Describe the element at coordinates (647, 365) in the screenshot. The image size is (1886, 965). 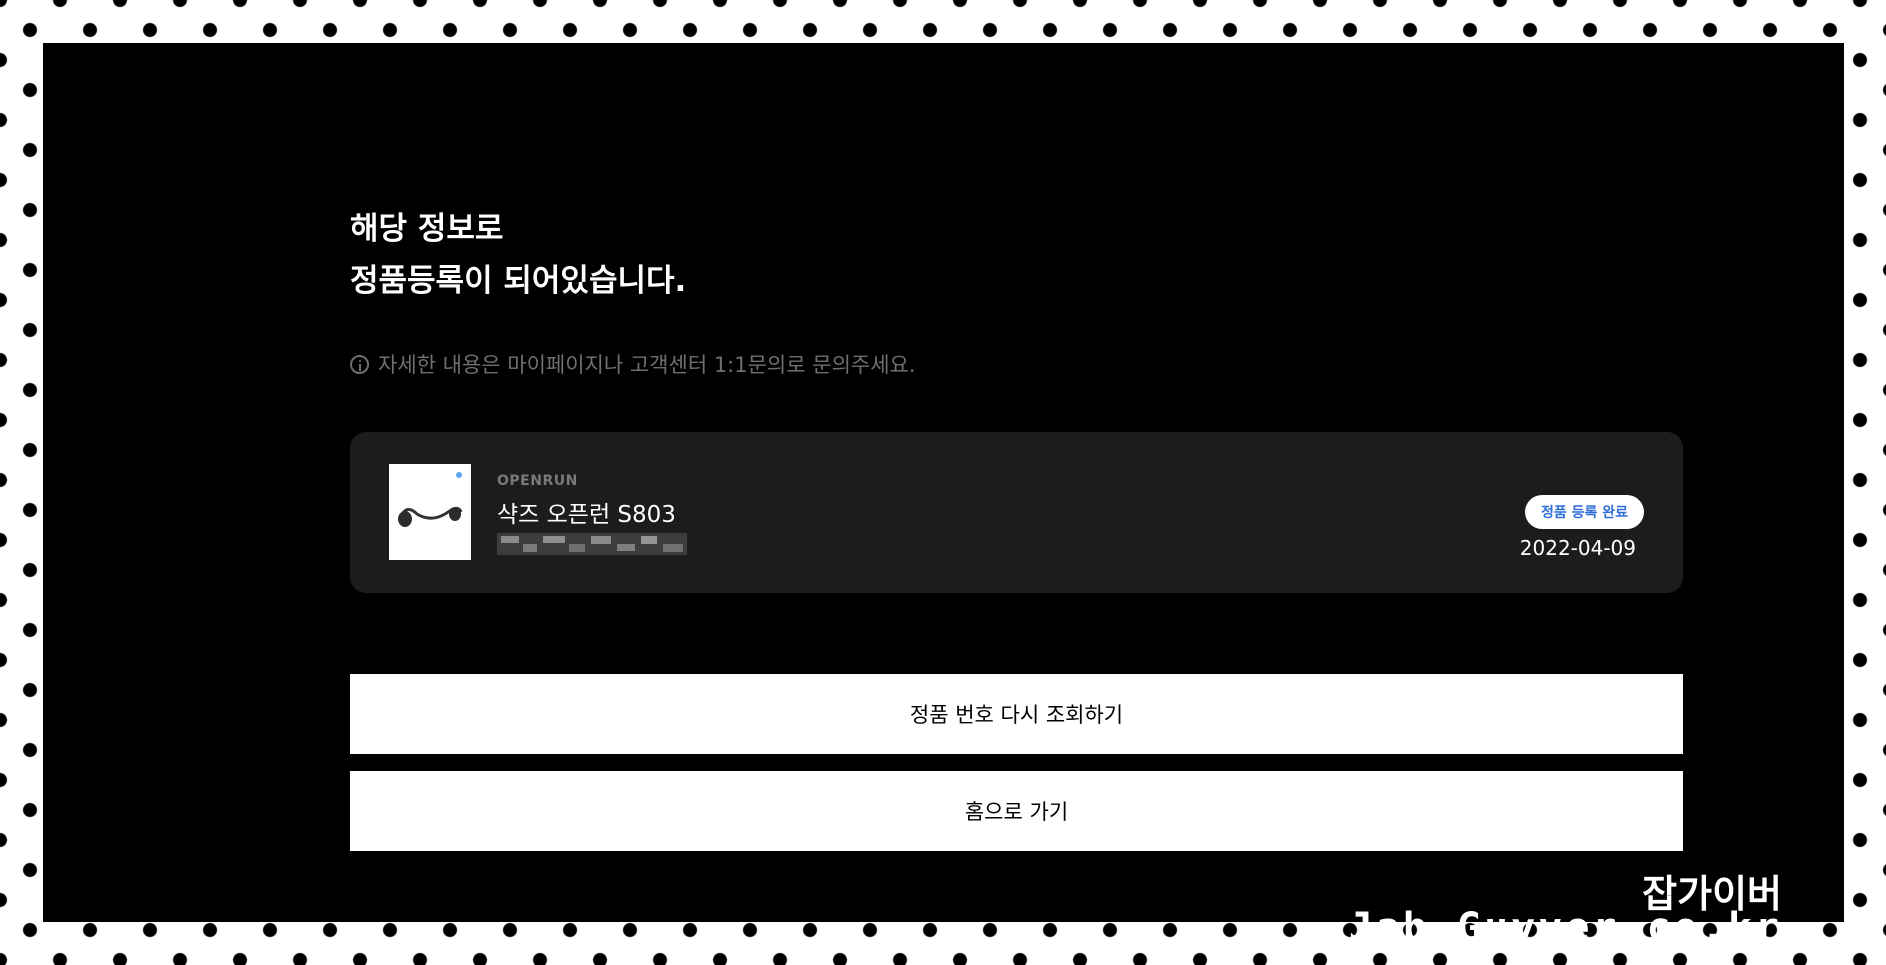
I see `notice-text: 자세한 내용은 마이페이지나 고객센터 1:1문의로 문의주세요.` at that location.